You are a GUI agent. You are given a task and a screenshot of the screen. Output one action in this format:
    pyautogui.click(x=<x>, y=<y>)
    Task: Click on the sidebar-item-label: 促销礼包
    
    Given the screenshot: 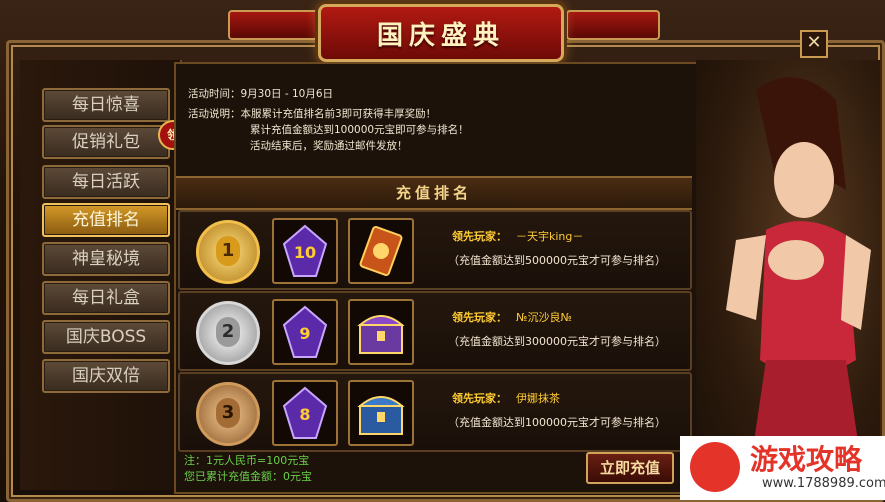 What is the action you would take?
    pyautogui.click(x=106, y=142)
    